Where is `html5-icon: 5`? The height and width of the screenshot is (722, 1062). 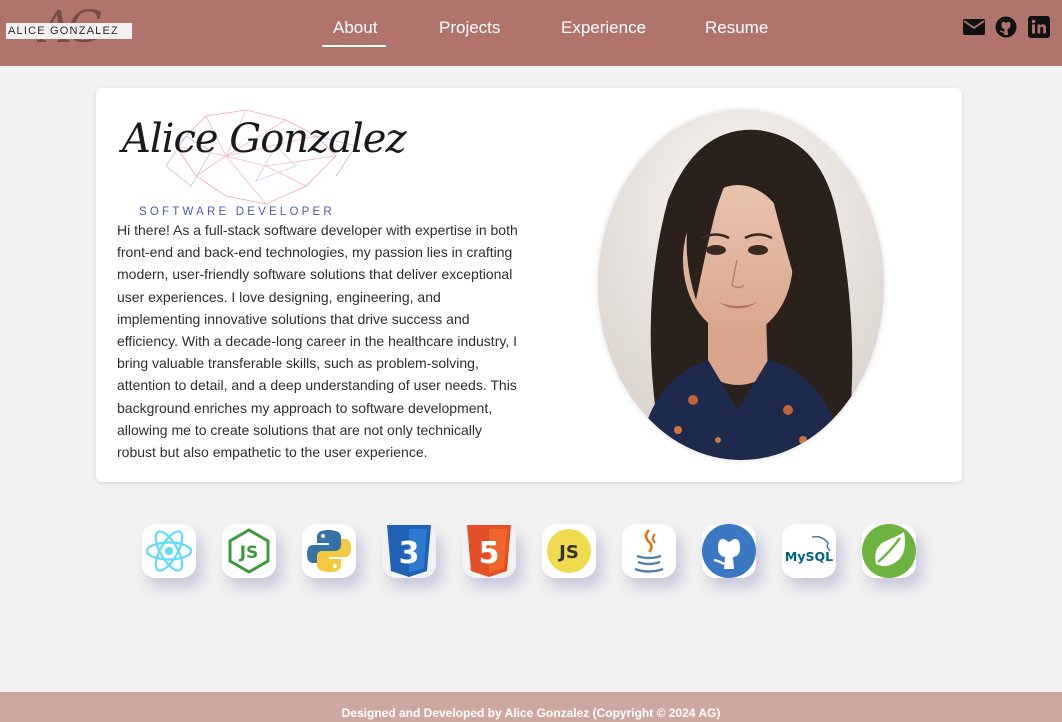
html5-icon: 5 is located at coordinates (489, 551).